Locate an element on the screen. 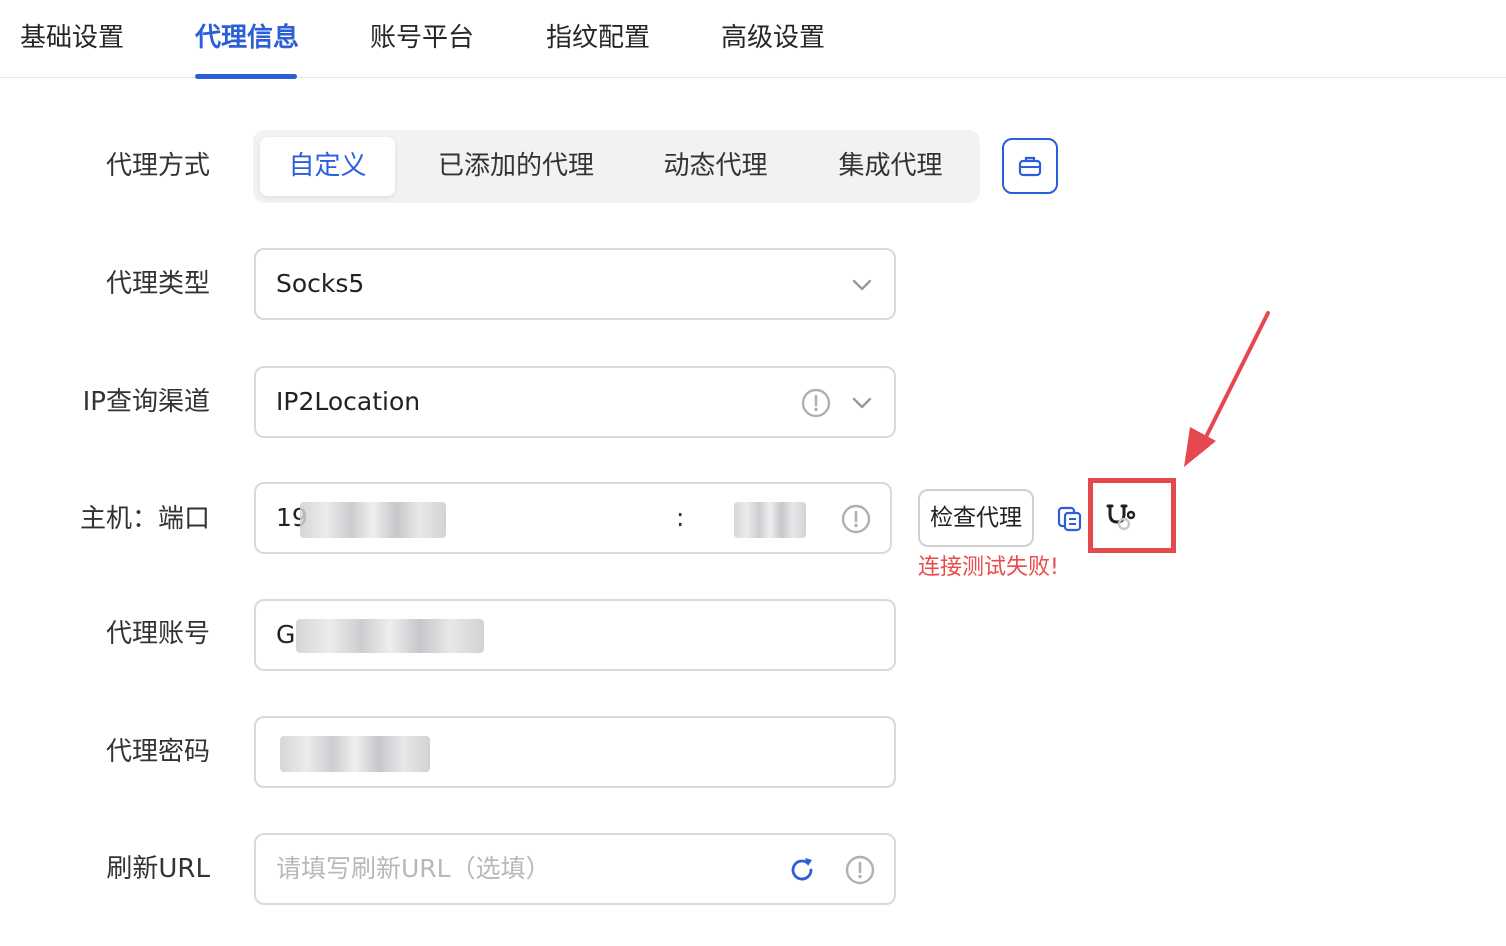  proxy-account-redacted is located at coordinates (390, 636).